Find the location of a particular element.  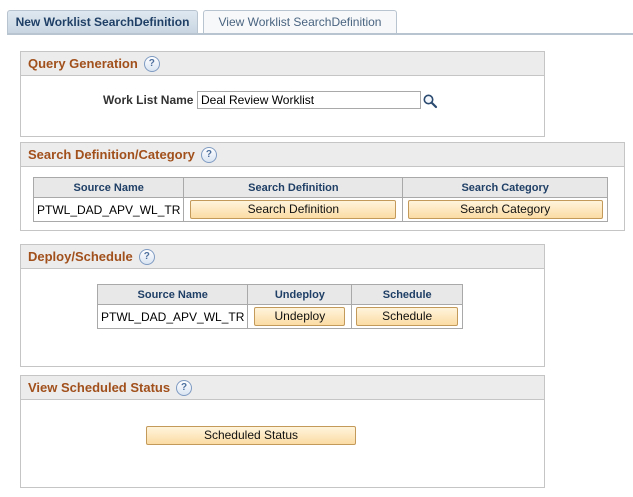

schedule-cell: Schedule is located at coordinates (407, 316).